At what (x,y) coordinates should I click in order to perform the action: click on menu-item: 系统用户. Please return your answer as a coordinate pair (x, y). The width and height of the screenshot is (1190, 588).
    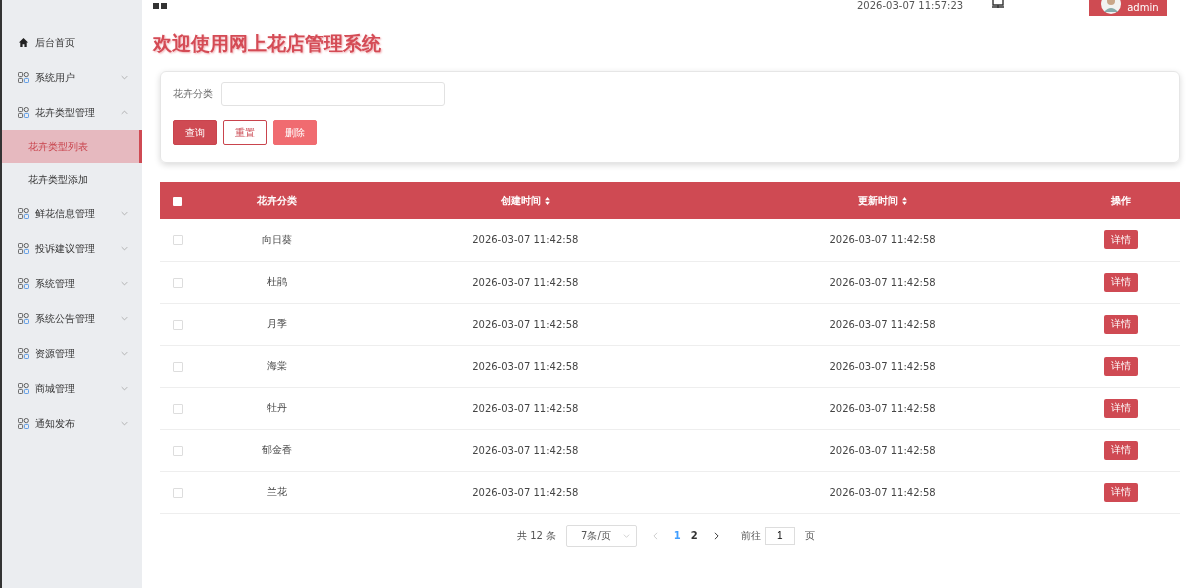
    Looking at the image, I should click on (72, 77).